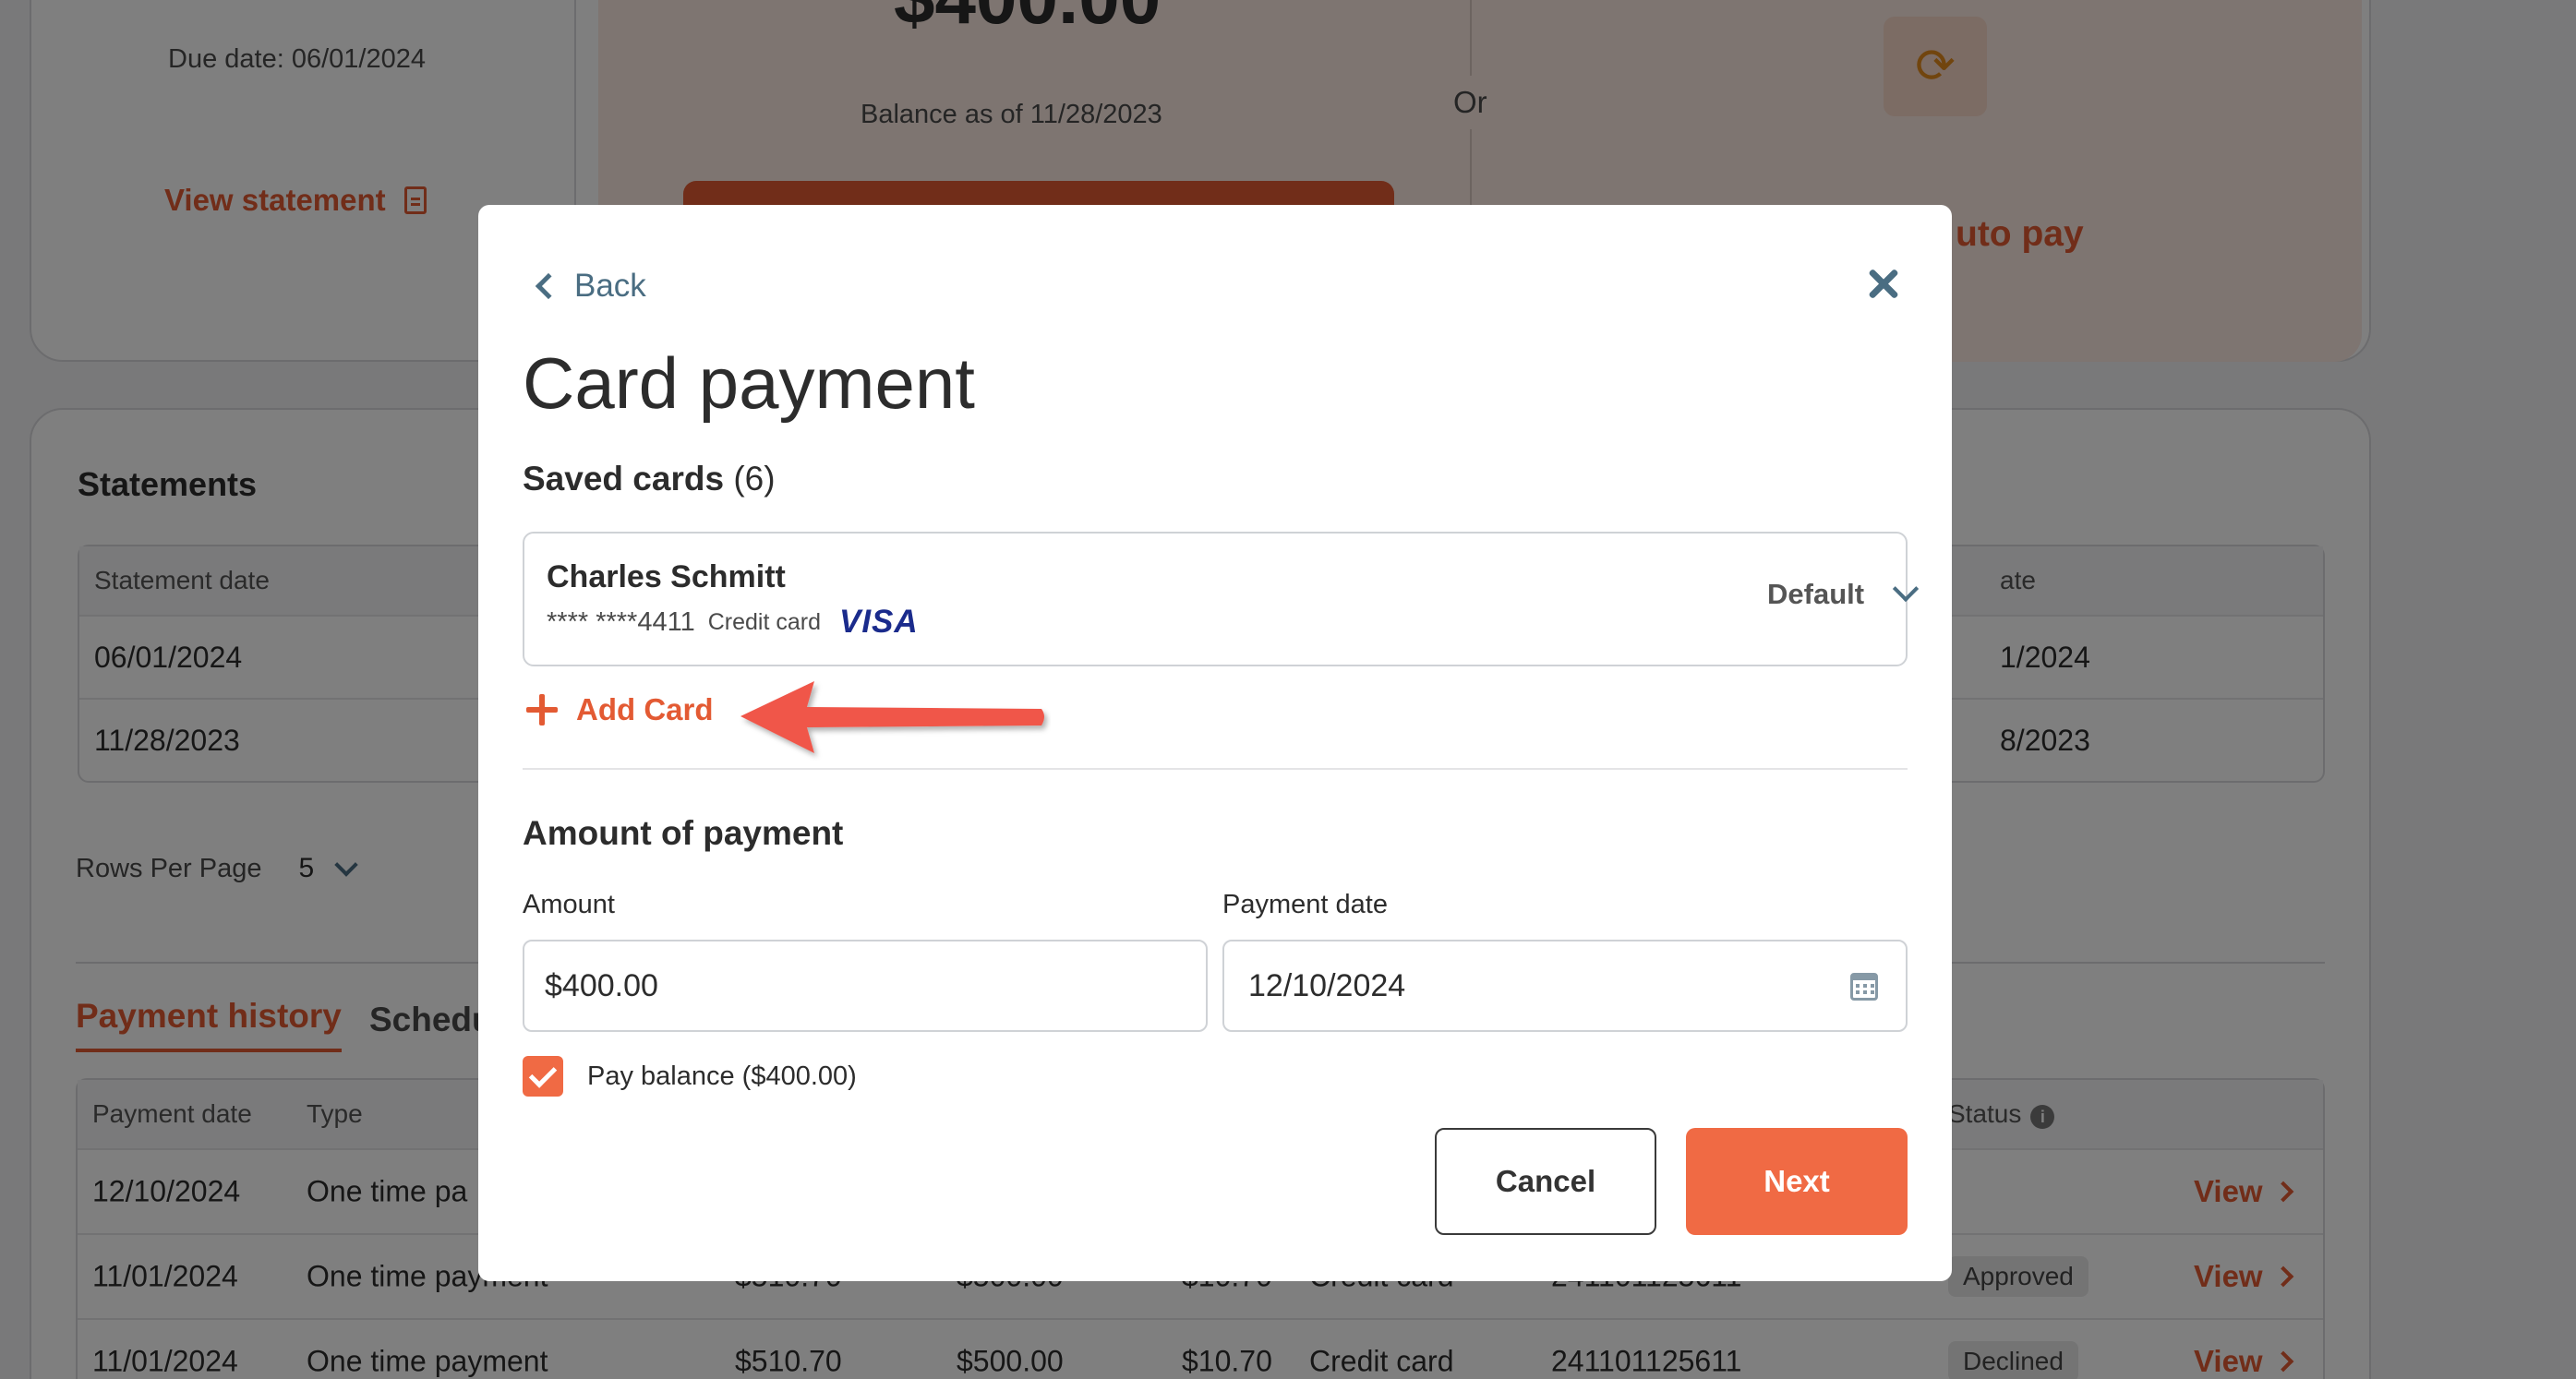 The image size is (2576, 1379). I want to click on section-divider, so click(1215, 769).